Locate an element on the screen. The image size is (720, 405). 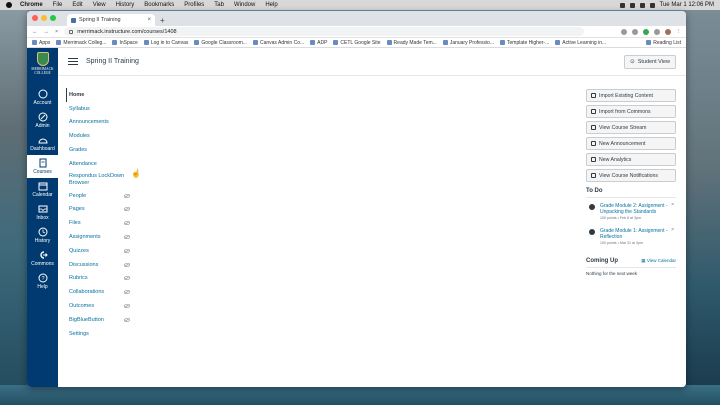
course-nav-assignments: Assignments is located at coordinates (98, 237).